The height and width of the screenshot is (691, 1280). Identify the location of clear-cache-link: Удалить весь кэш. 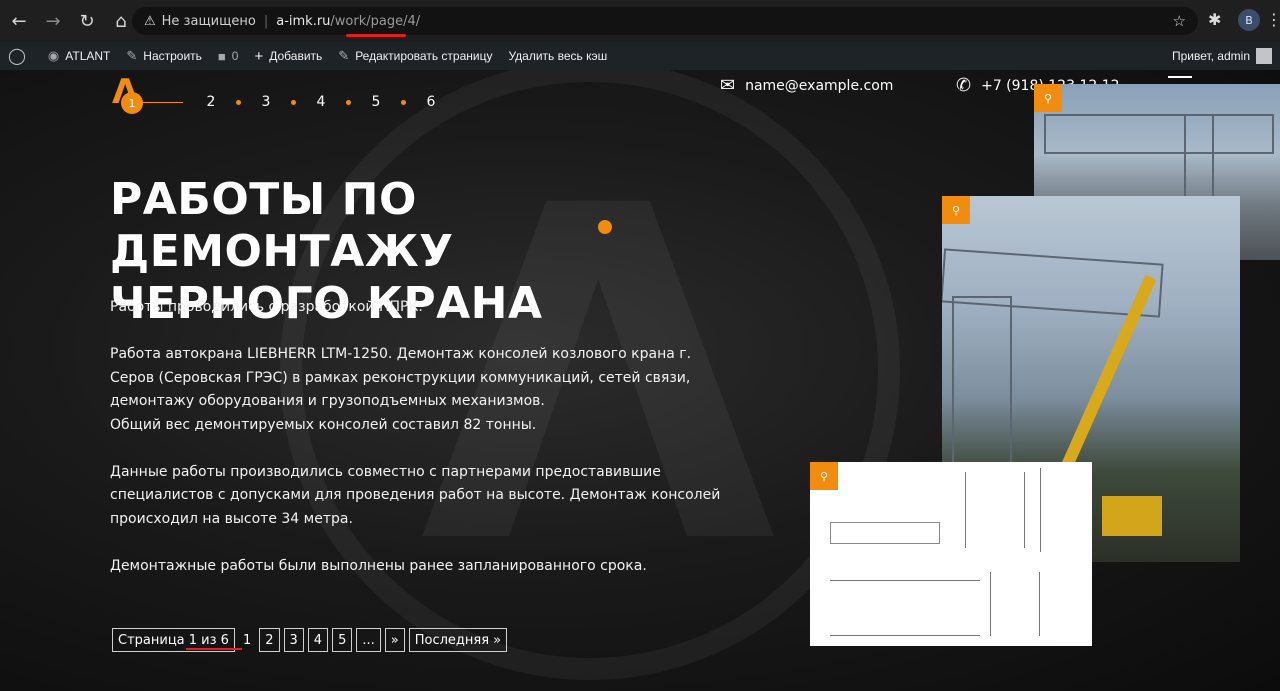
(557, 56).